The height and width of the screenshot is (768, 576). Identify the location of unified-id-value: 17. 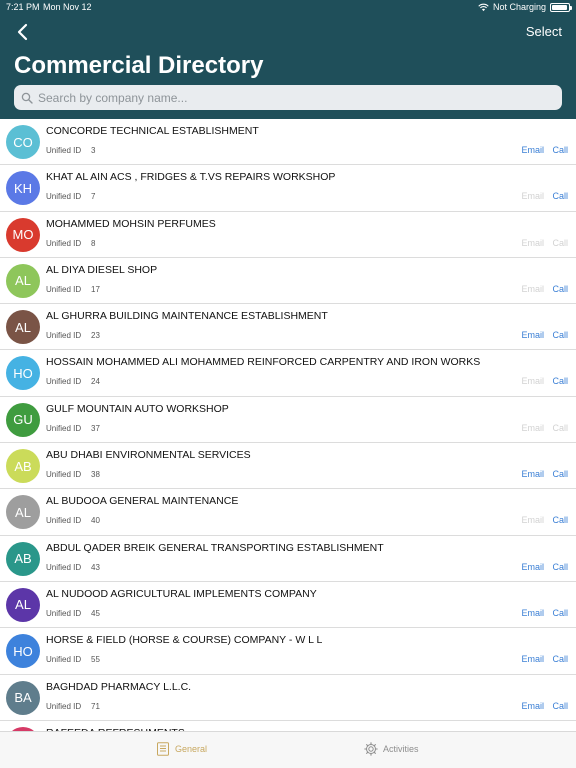
(95, 289).